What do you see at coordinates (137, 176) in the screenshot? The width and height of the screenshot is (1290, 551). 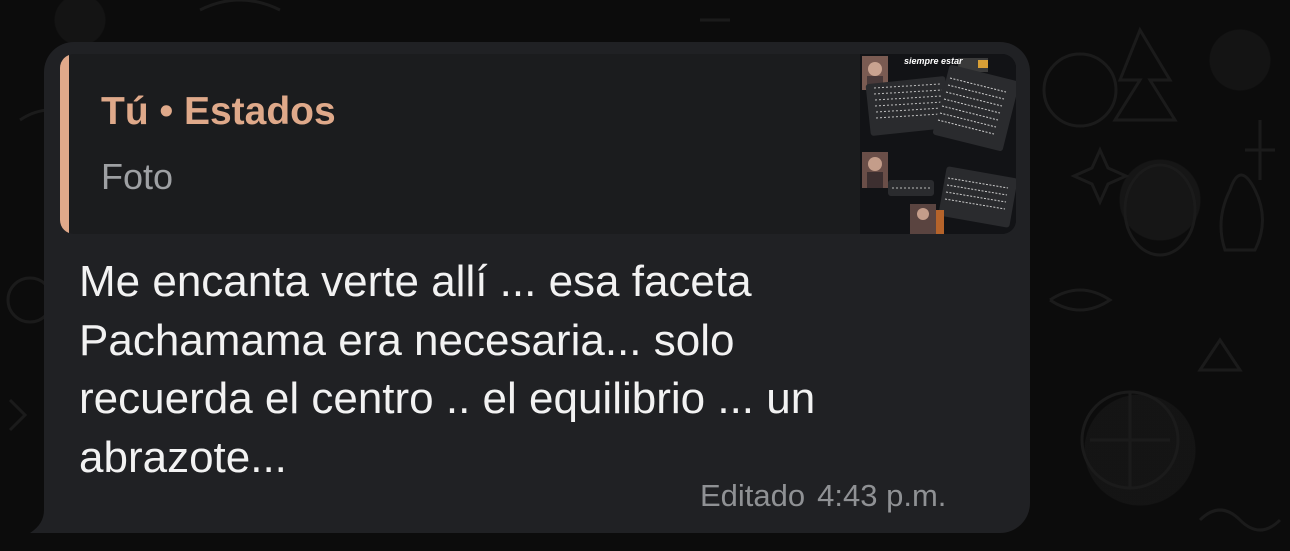 I see `quote-media-type: Foto` at bounding box center [137, 176].